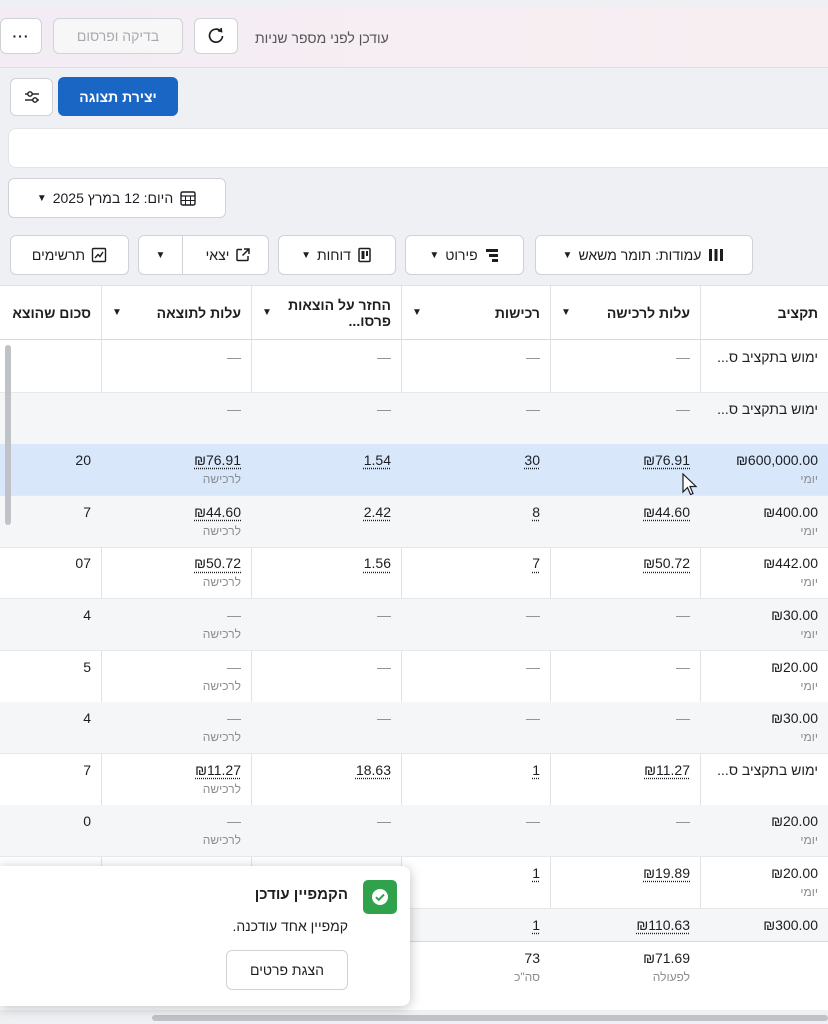 The height and width of the screenshot is (1024, 828). What do you see at coordinates (176, 830) in the screenshot?
I see `cell-cost-per-result: — לרכישה` at bounding box center [176, 830].